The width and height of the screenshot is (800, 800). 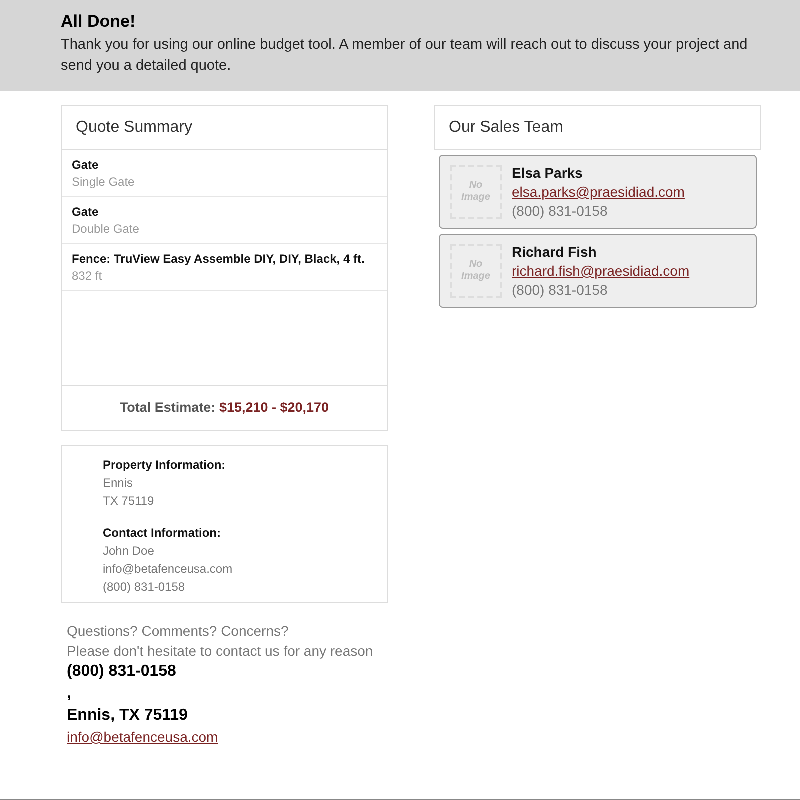 What do you see at coordinates (118, 483) in the screenshot?
I see `info-line: Ennis` at bounding box center [118, 483].